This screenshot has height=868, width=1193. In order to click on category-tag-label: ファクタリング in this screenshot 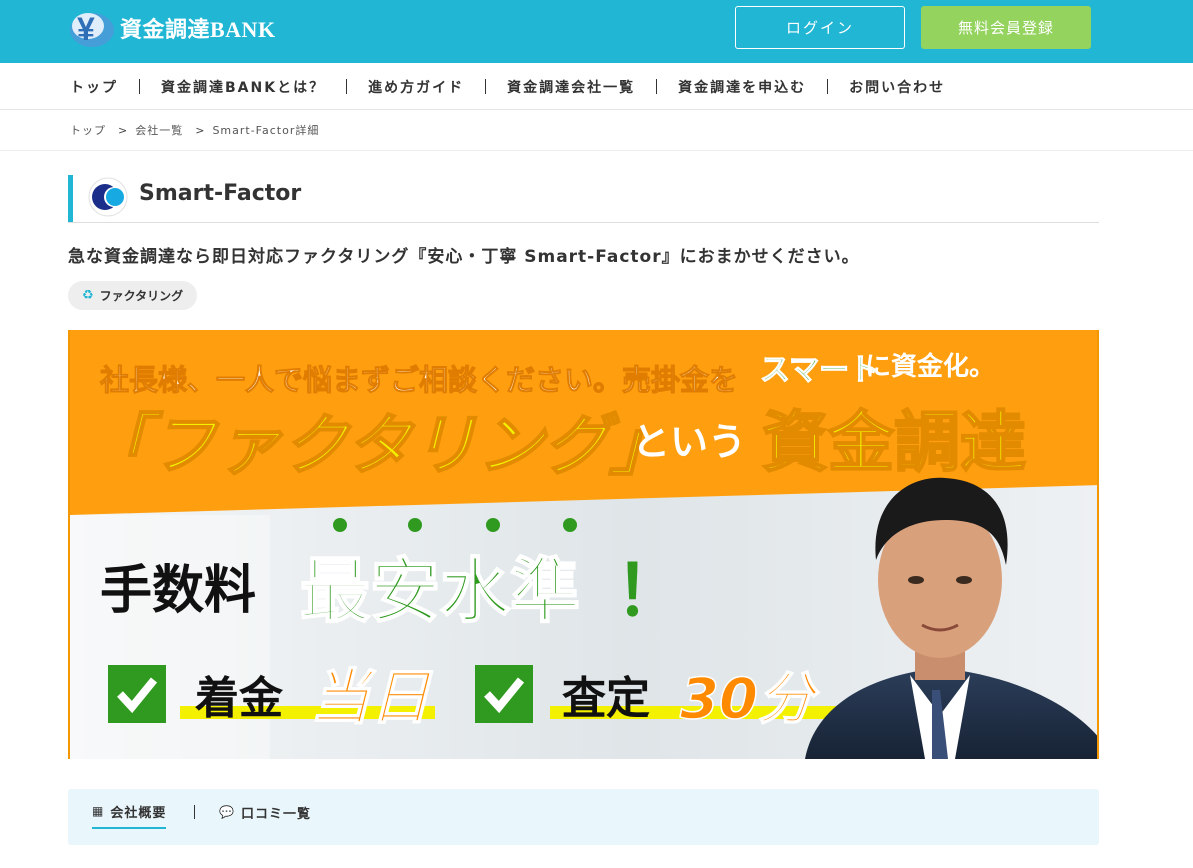, I will do `click(141, 296)`.